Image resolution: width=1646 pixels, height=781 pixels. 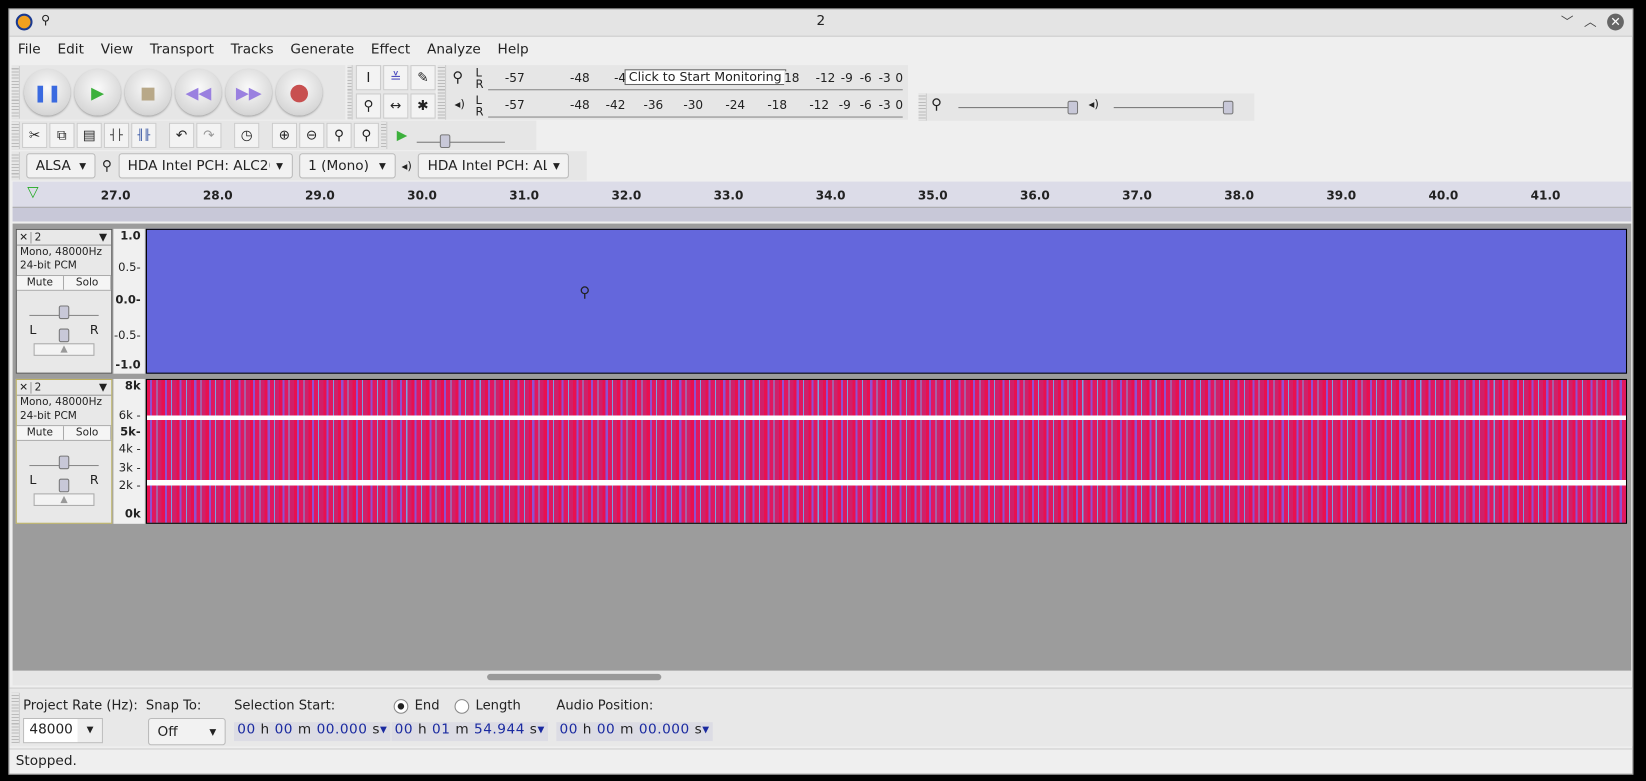 What do you see at coordinates (494, 166) in the screenshot?
I see `playback-device-select: HDA Intel PCH: AL ▾` at bounding box center [494, 166].